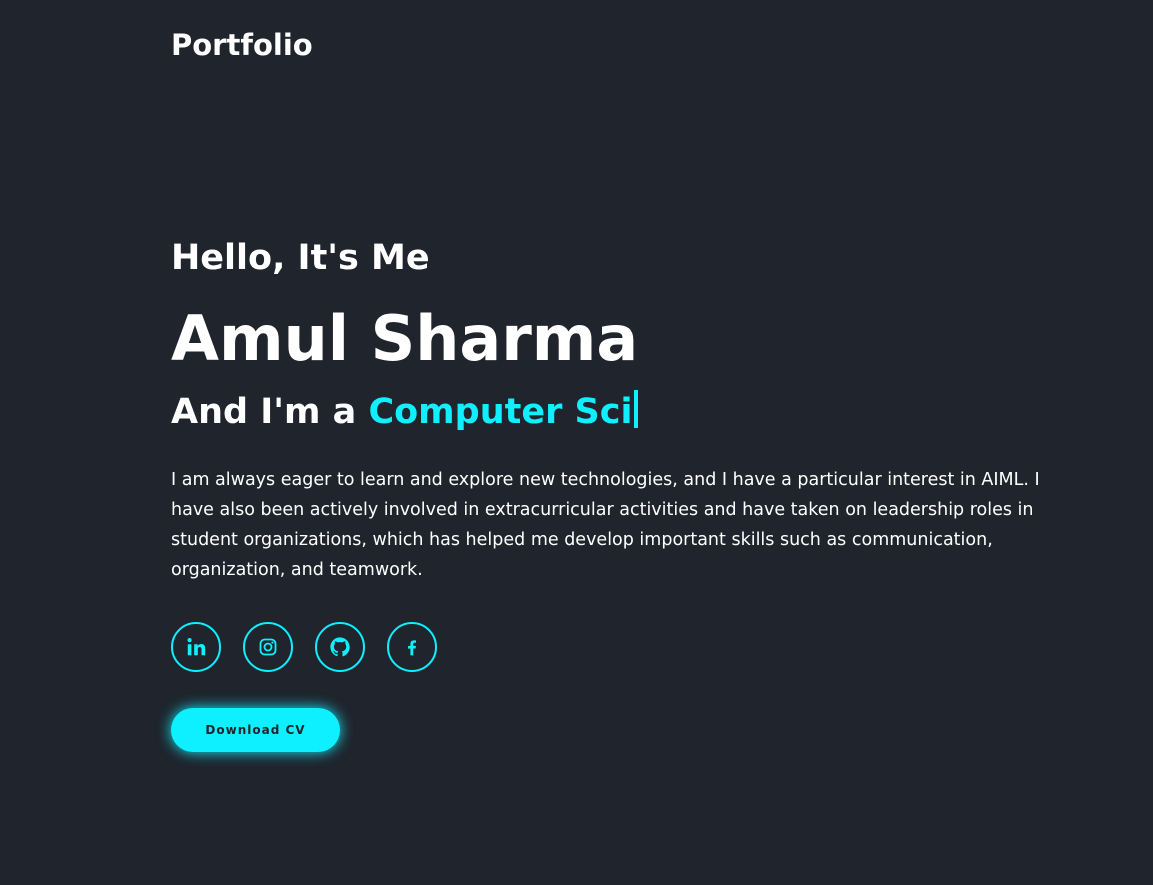 The image size is (1153, 885). What do you see at coordinates (255, 730) in the screenshot?
I see `download-cv-button: Download CV` at bounding box center [255, 730].